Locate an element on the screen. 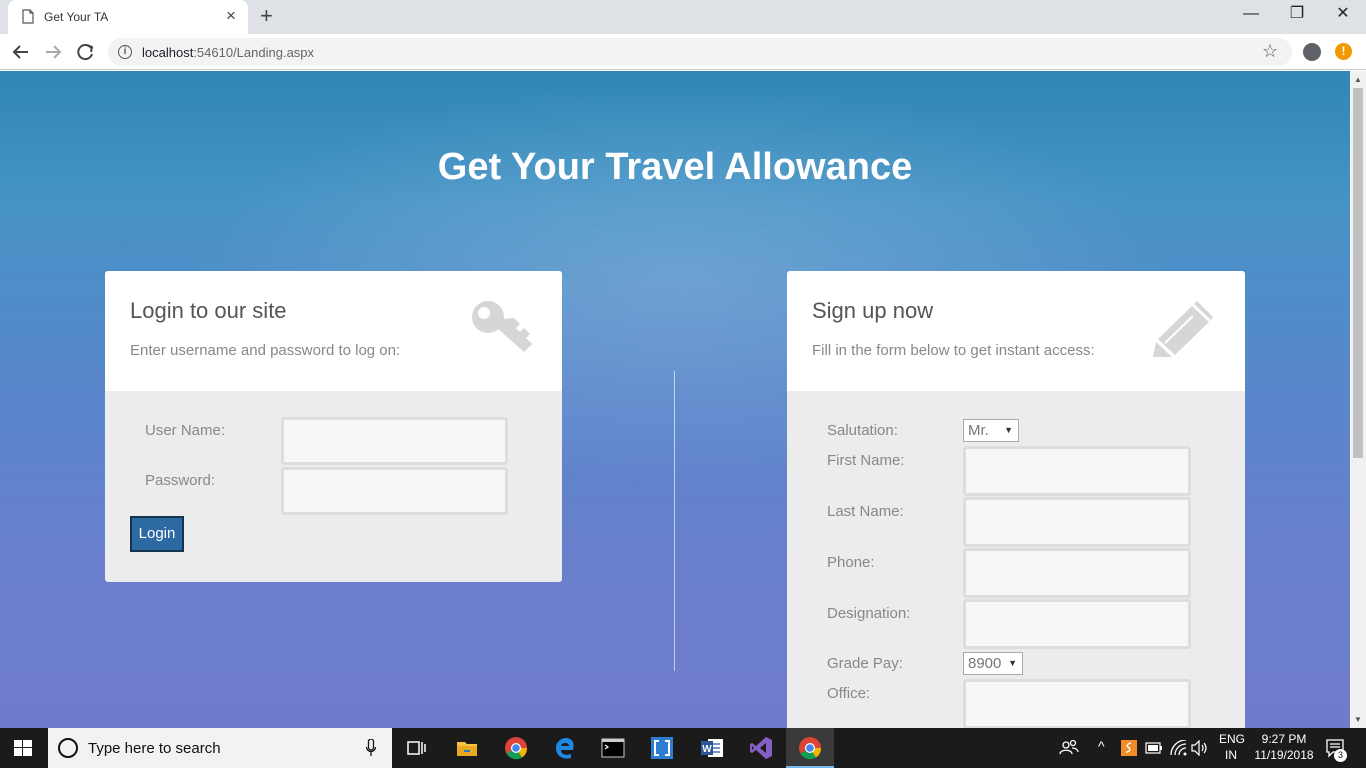  scroll-up-icon: ▲ is located at coordinates (1358, 79).